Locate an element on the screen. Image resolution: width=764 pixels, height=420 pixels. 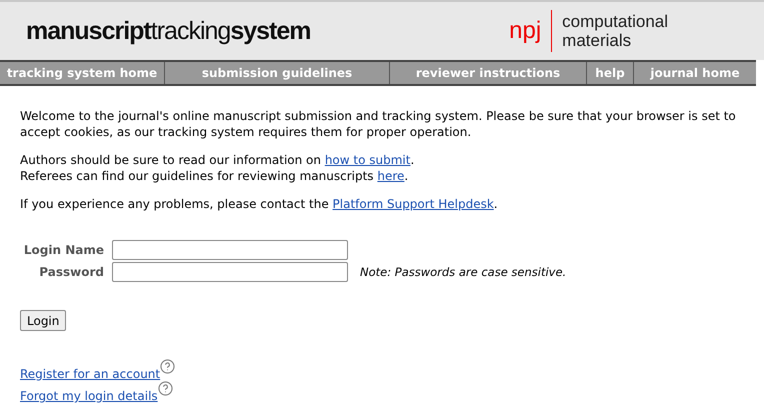
account-link: Register for an account is located at coordinates (90, 374).